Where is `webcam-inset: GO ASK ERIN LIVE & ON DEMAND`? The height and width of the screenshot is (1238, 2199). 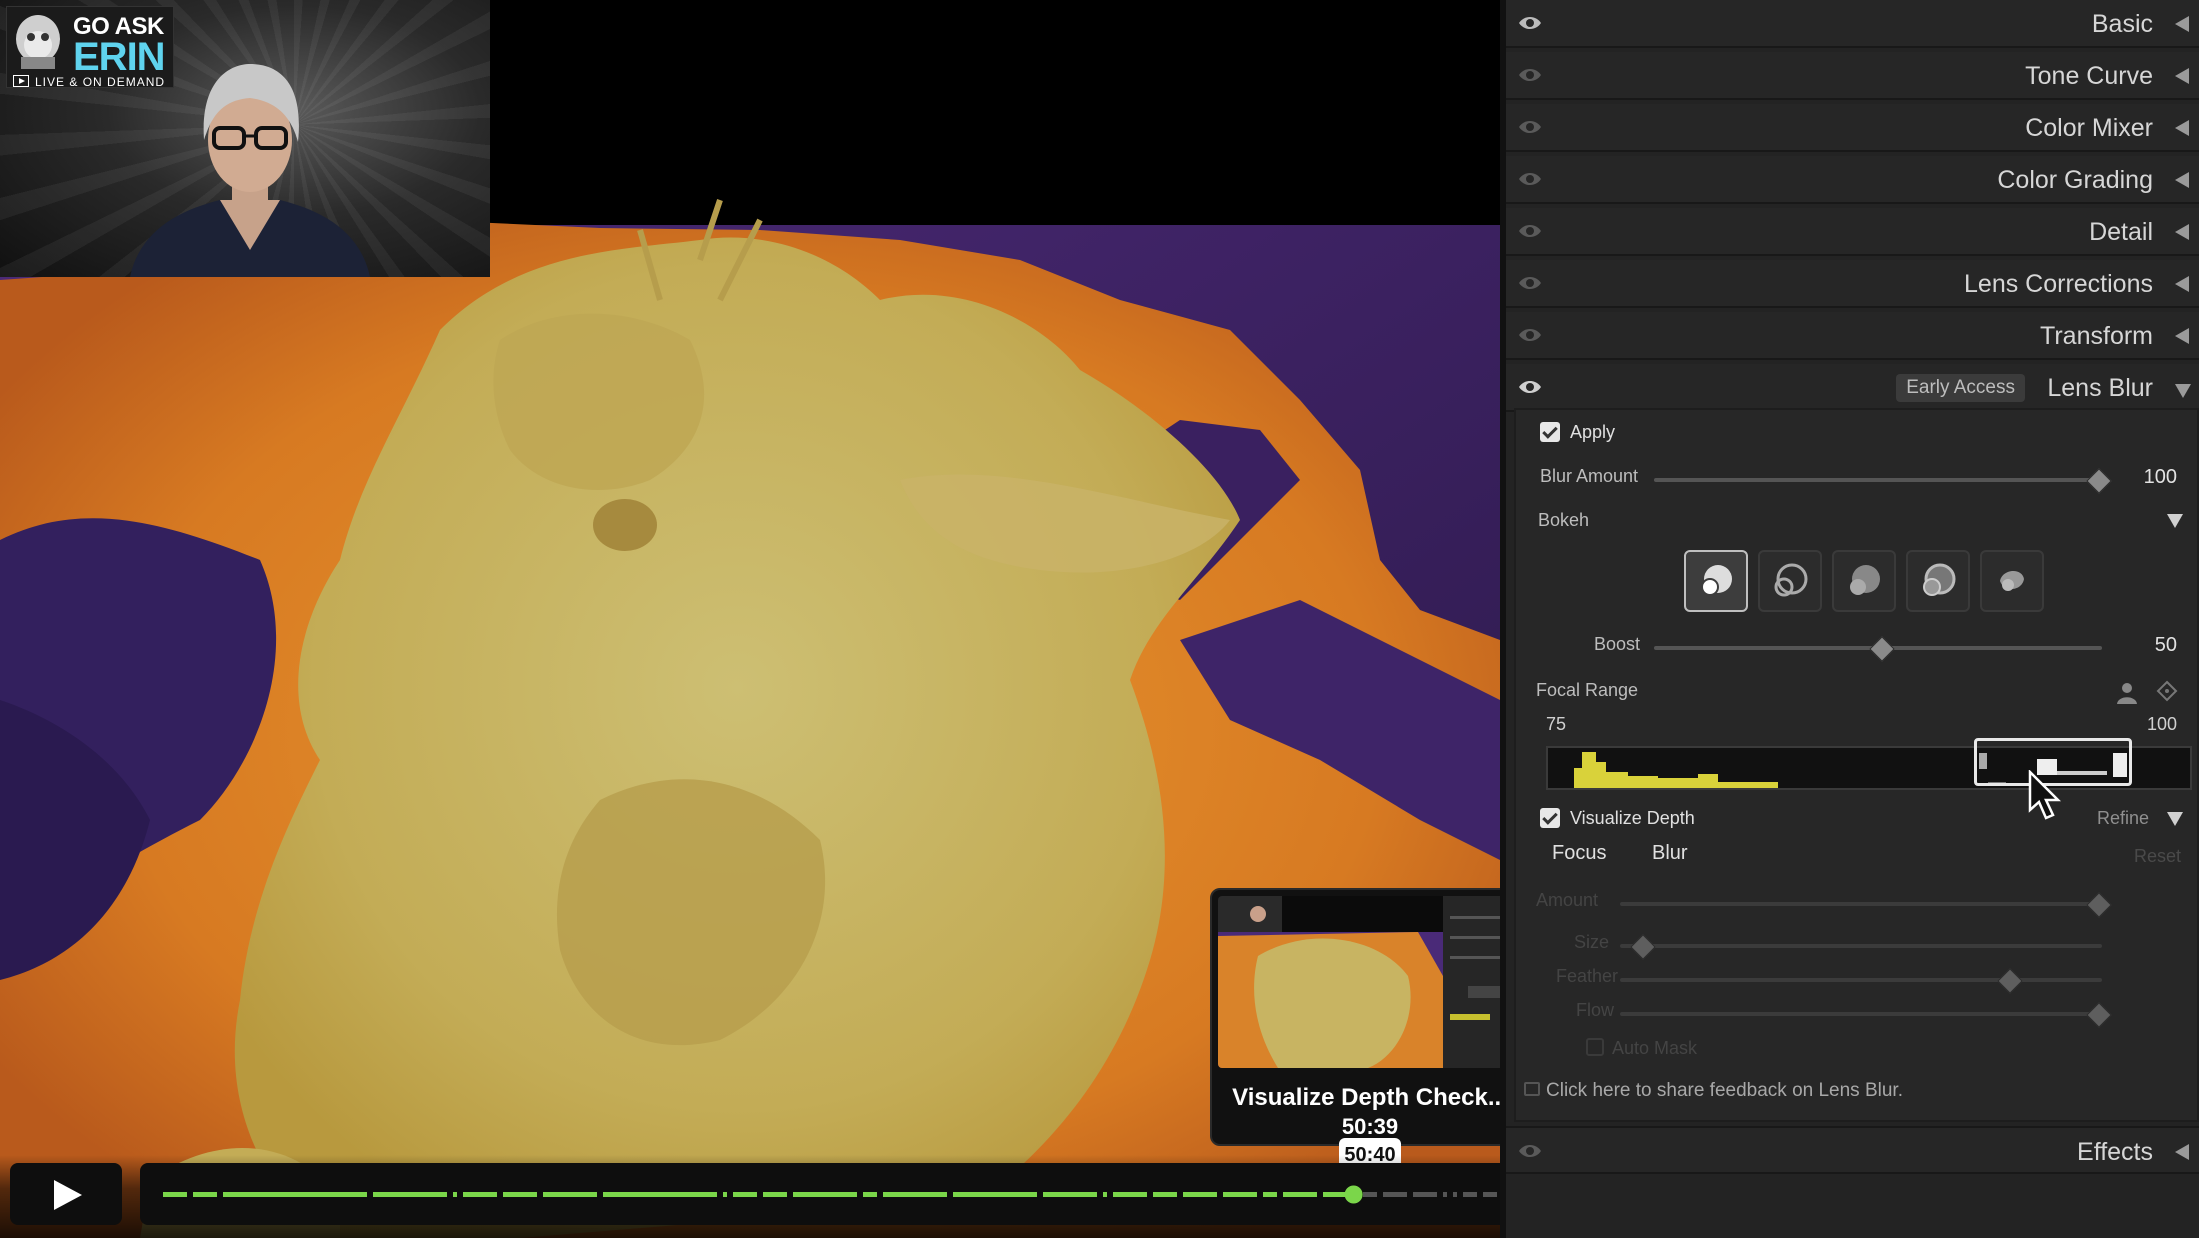 webcam-inset: GO ASK ERIN LIVE & ON DEMAND is located at coordinates (245, 138).